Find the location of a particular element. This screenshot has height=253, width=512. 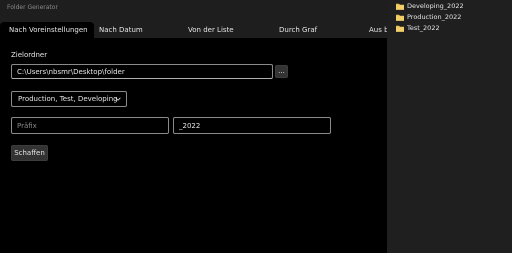

tab-durch-graf: Durch Graf is located at coordinates (298, 30).